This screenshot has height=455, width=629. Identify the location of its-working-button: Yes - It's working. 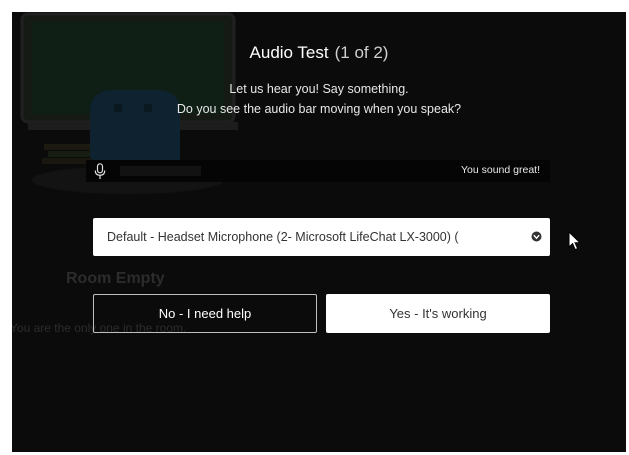
(438, 313).